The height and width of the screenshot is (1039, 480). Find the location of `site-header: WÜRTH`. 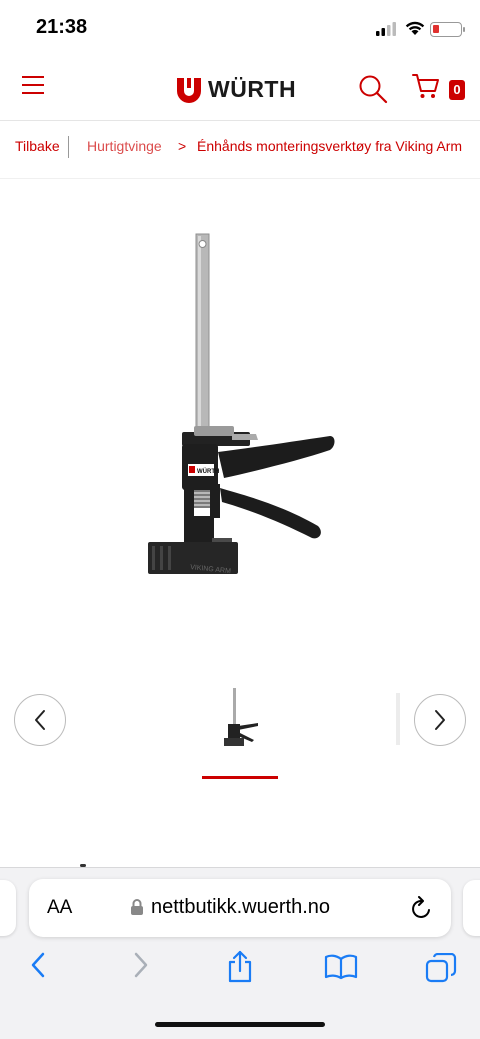

site-header: WÜRTH is located at coordinates (240, 89).